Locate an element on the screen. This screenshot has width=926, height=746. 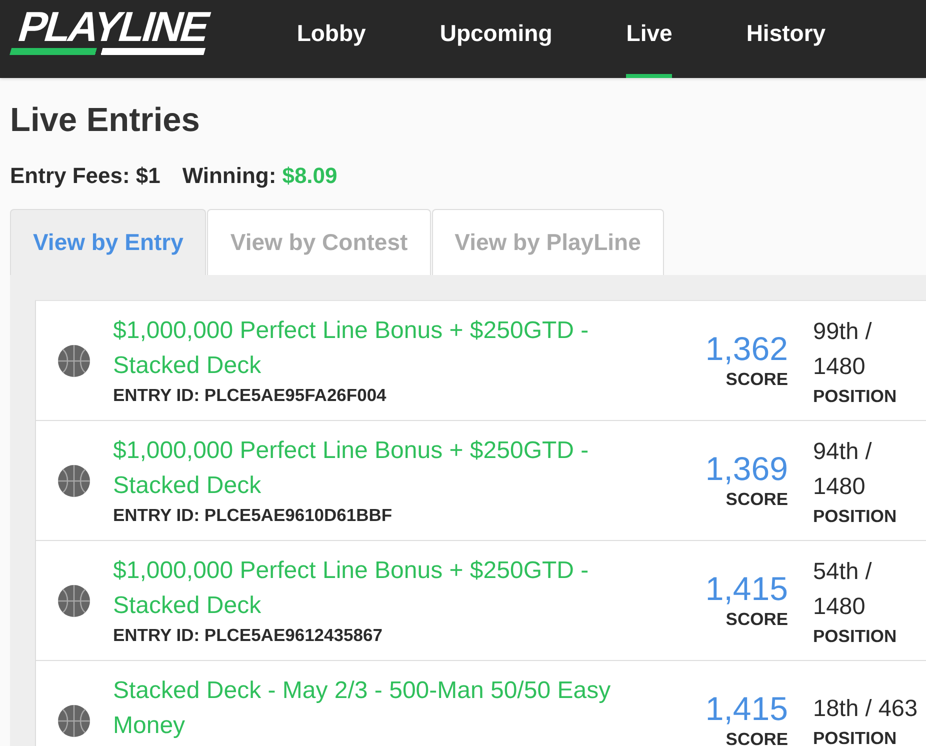
stat-label: Entry Fees: is located at coordinates (70, 176).